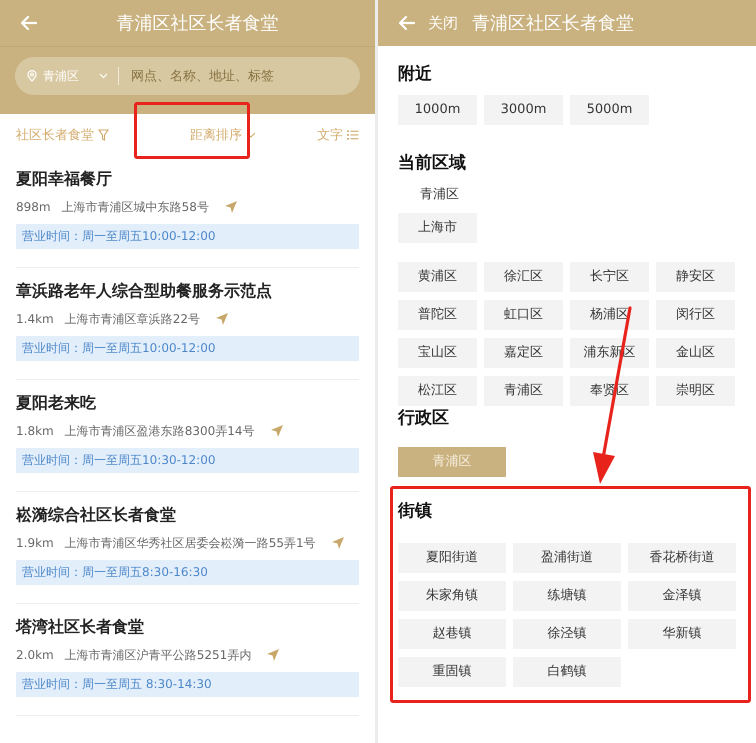  What do you see at coordinates (132, 319) in the screenshot?
I see `address-text: 上海市青浦区章浜路22号` at bounding box center [132, 319].